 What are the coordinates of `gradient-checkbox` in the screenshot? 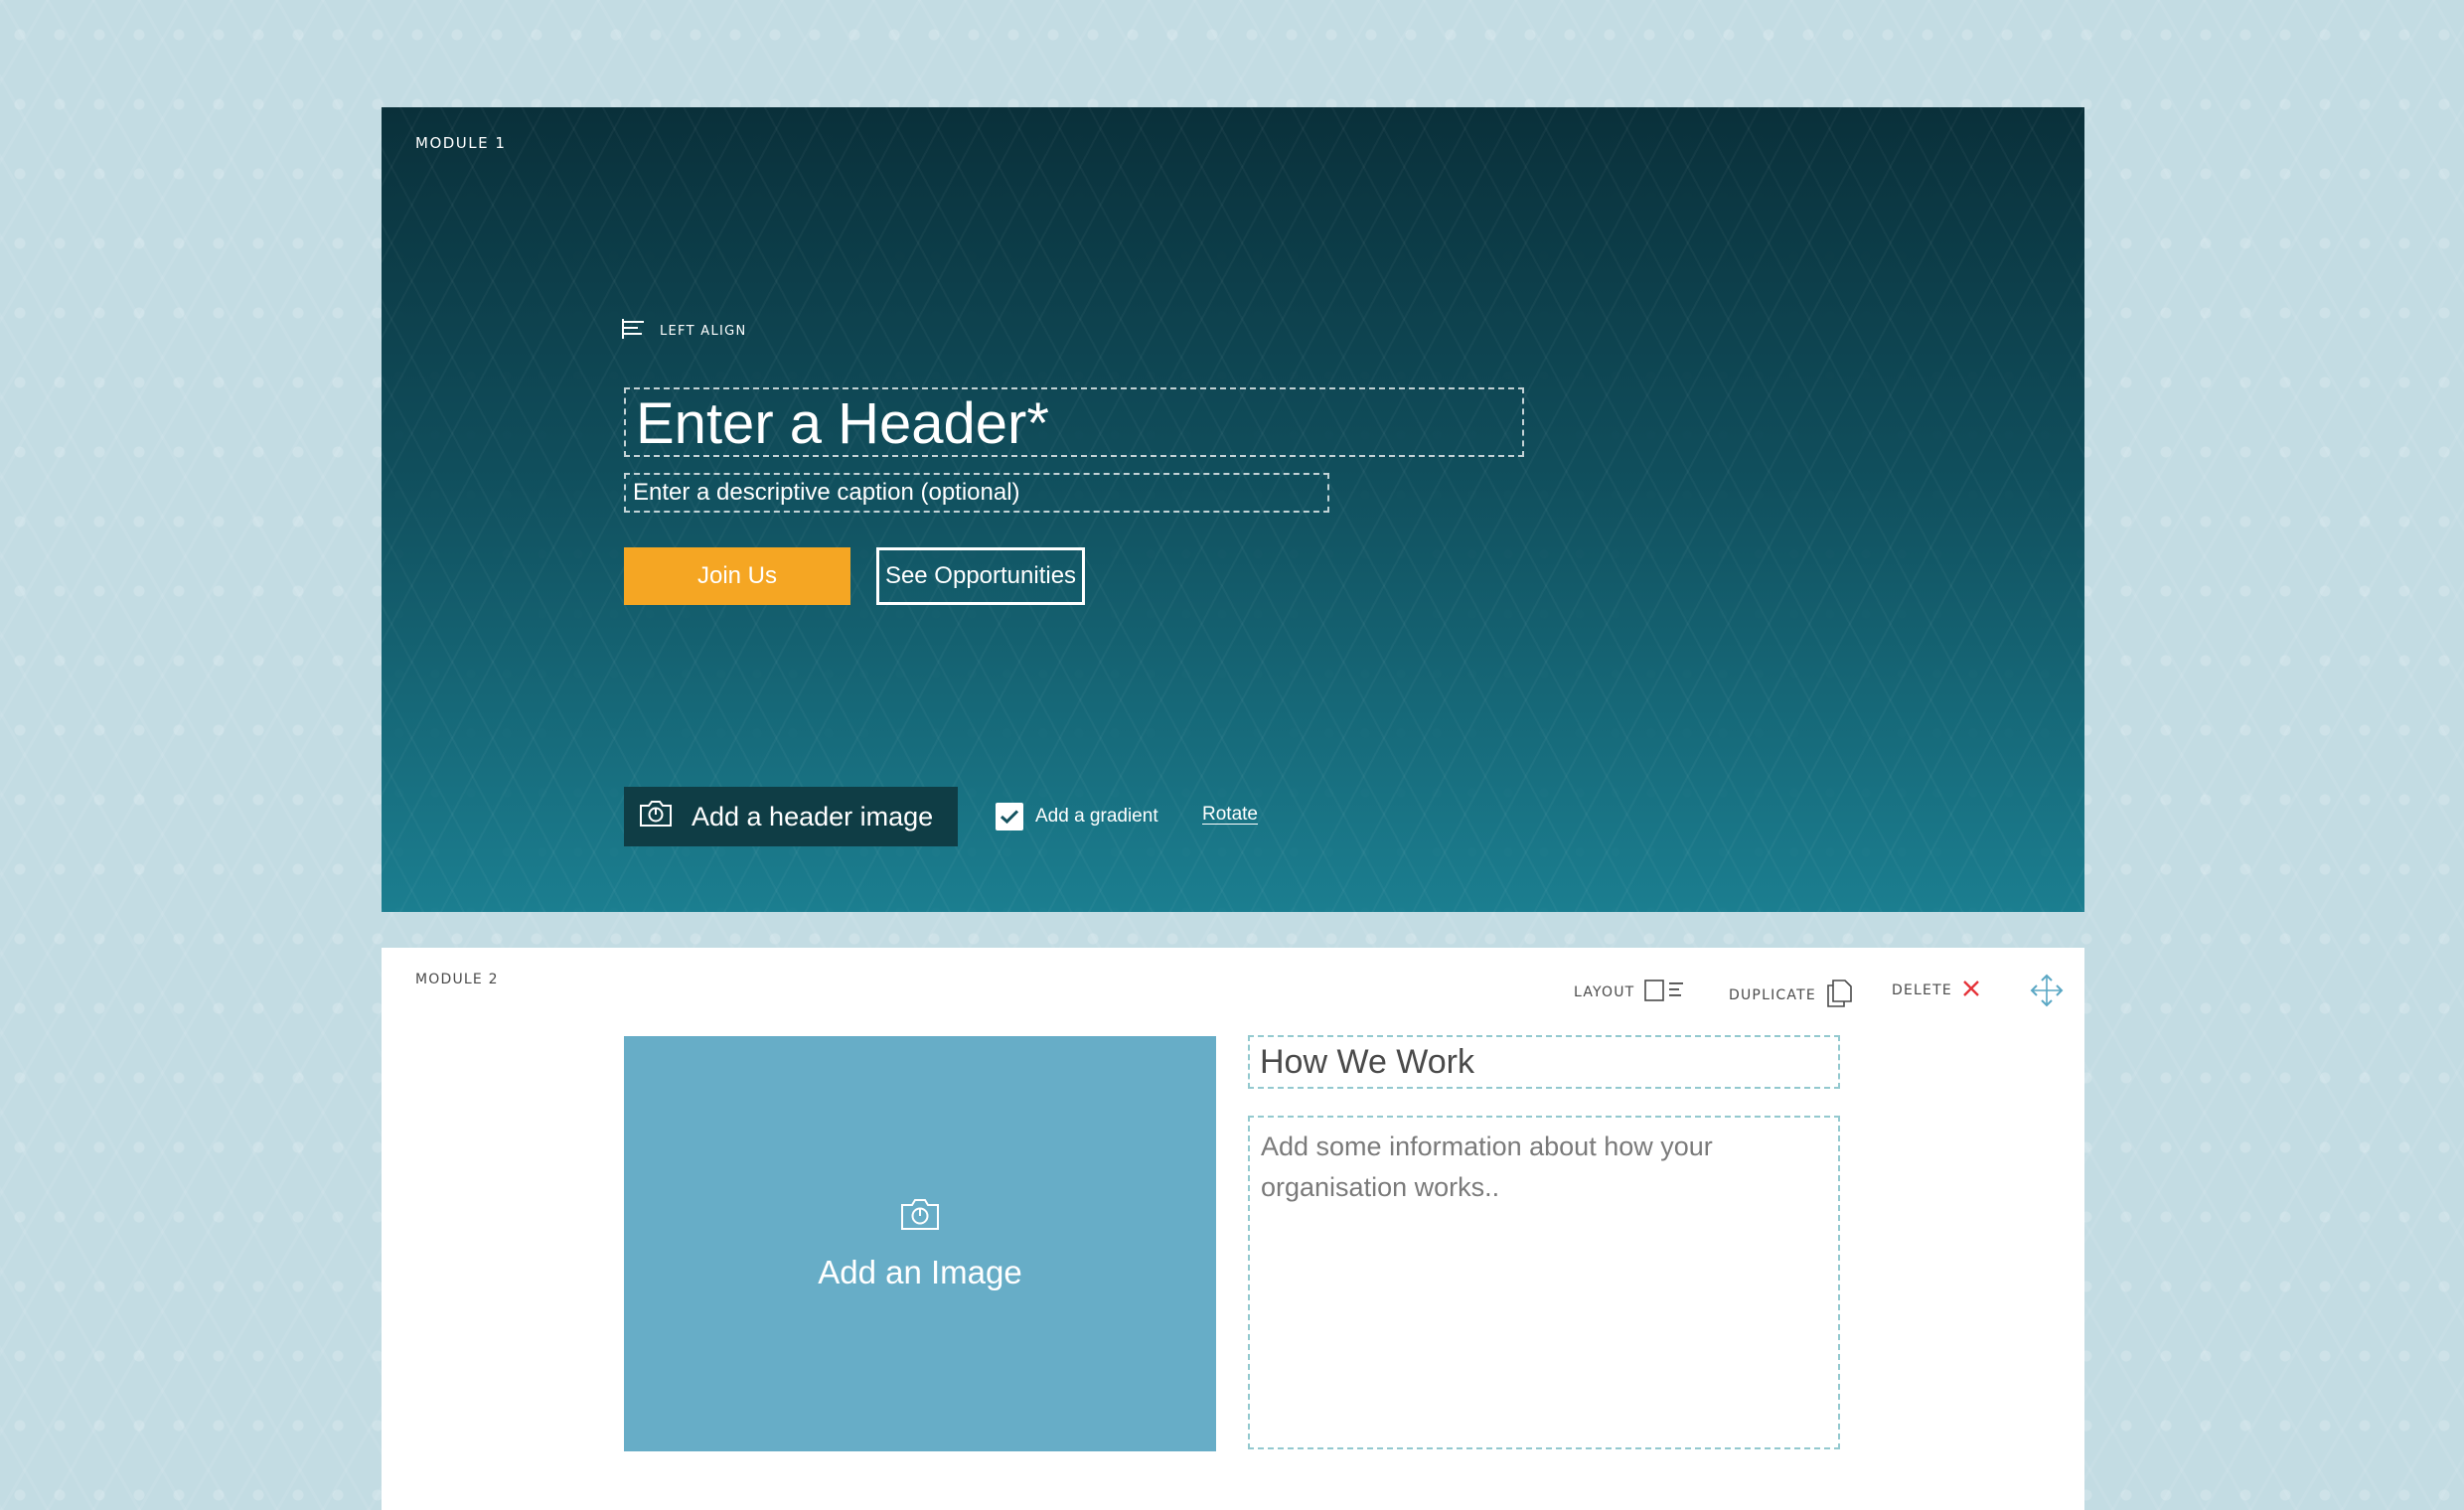 It's located at (1010, 817).